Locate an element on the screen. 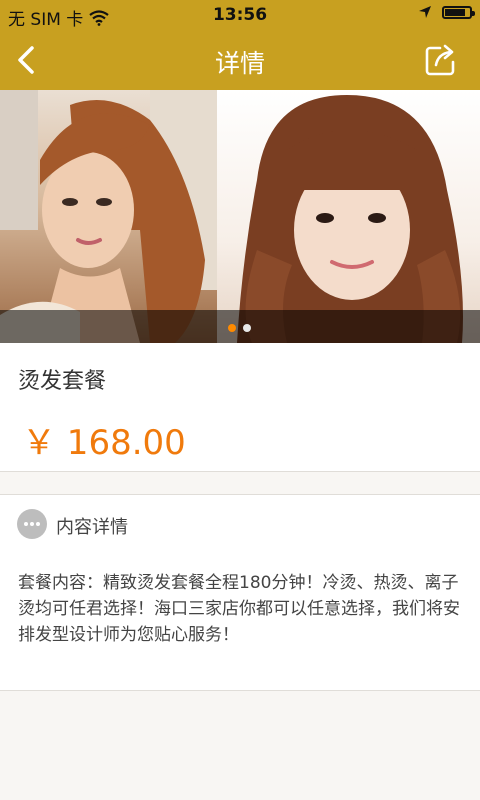 The height and width of the screenshot is (800, 480). carousel-dot is located at coordinates (247, 328).